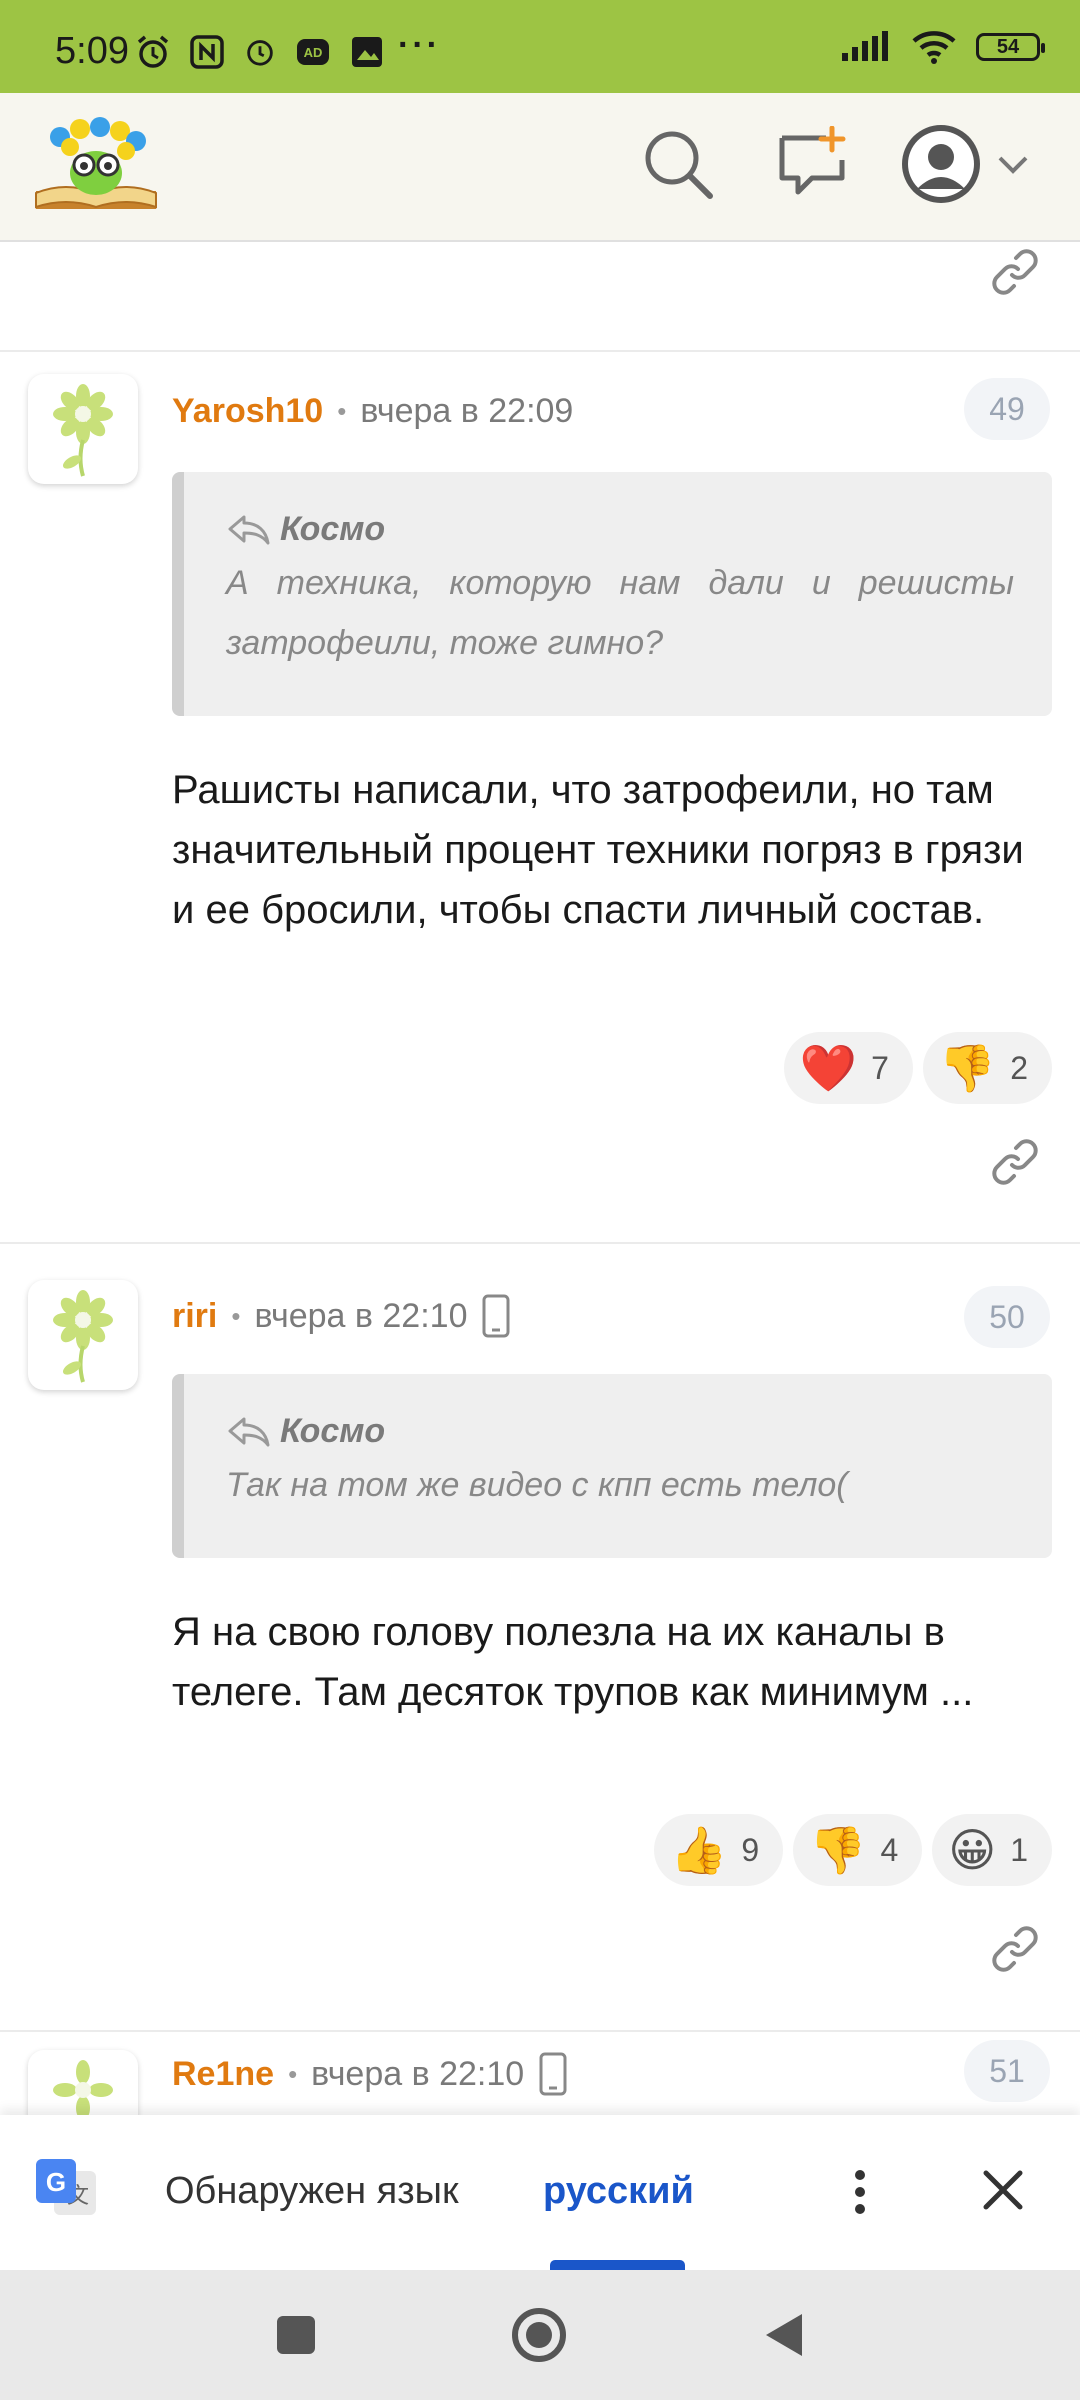 The width and height of the screenshot is (1080, 2400). I want to click on reactions-row: ❤️ 7 👎 2, so click(917, 1068).